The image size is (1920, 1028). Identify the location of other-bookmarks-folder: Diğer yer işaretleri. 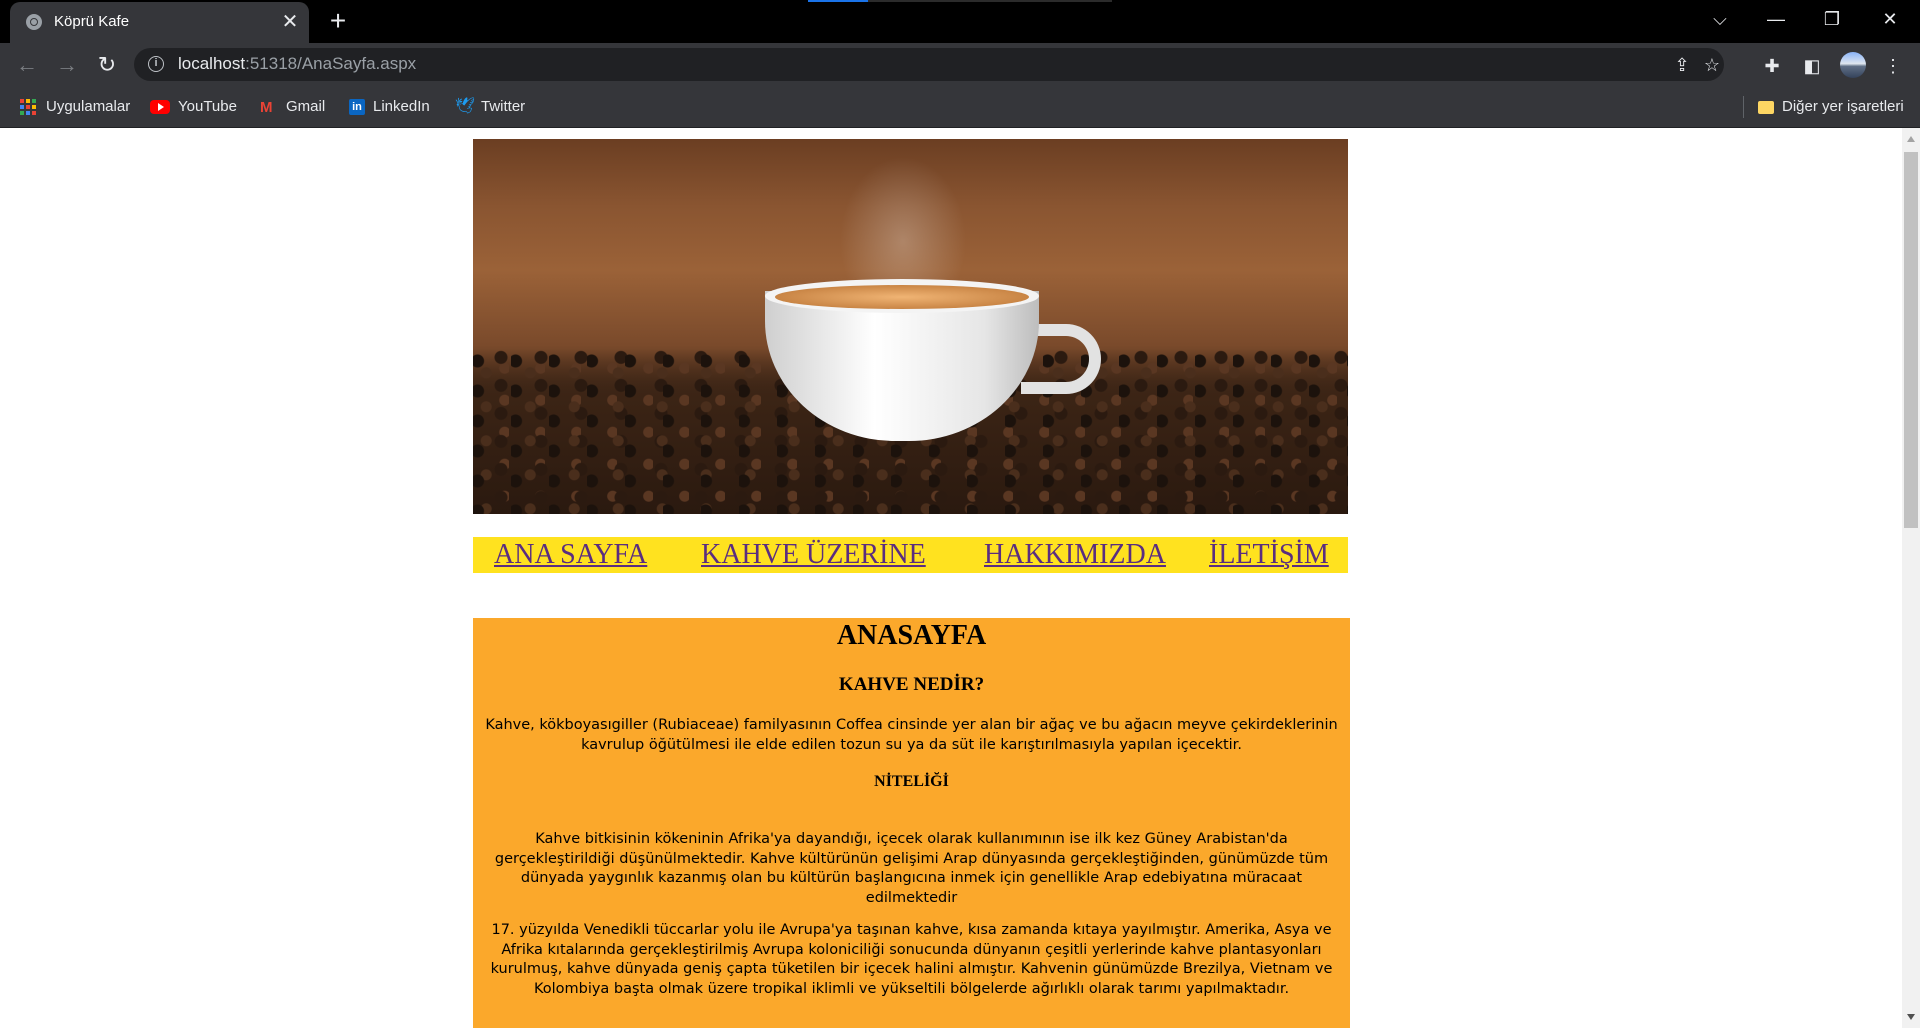
(1831, 107).